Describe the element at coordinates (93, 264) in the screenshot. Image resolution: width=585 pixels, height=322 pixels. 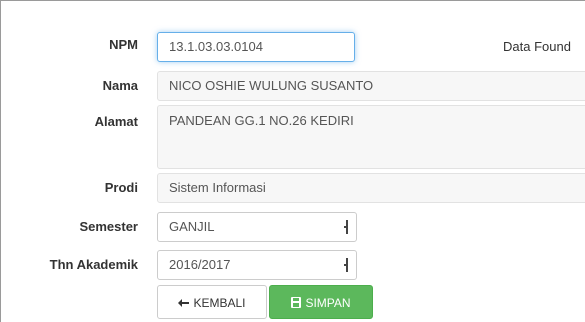
I see `thn-akademik-label: Thn Akademik` at that location.